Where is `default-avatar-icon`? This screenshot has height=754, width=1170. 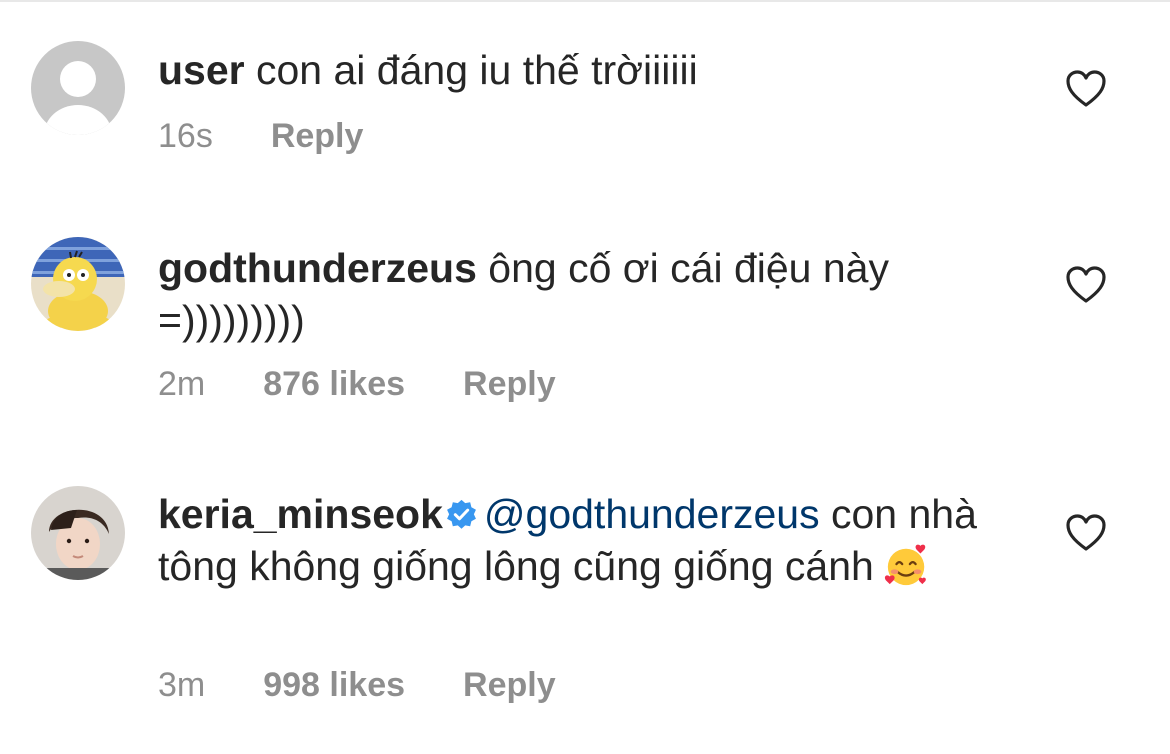 default-avatar-icon is located at coordinates (78, 88).